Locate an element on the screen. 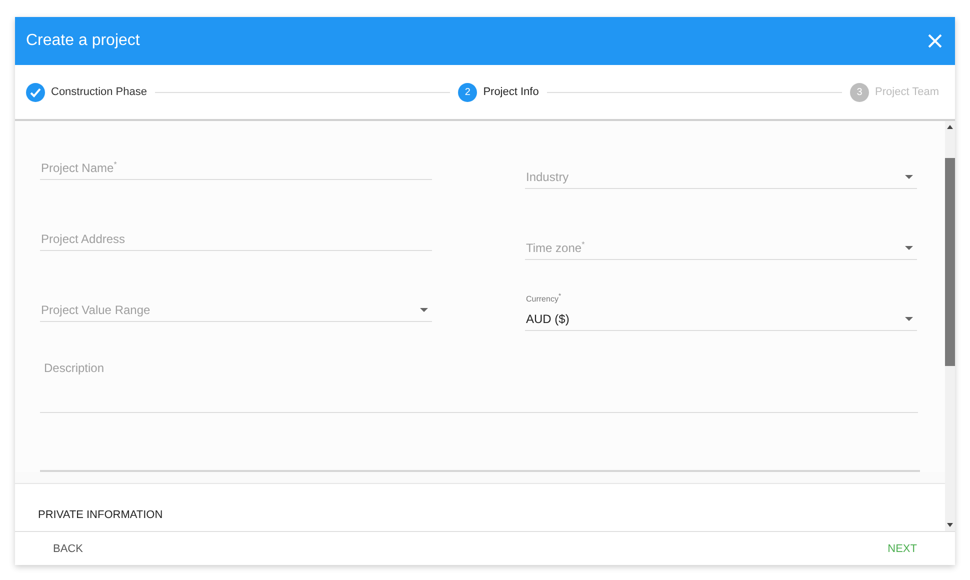 The height and width of the screenshot is (580, 970). field-placeholder: Description is located at coordinates (74, 368).